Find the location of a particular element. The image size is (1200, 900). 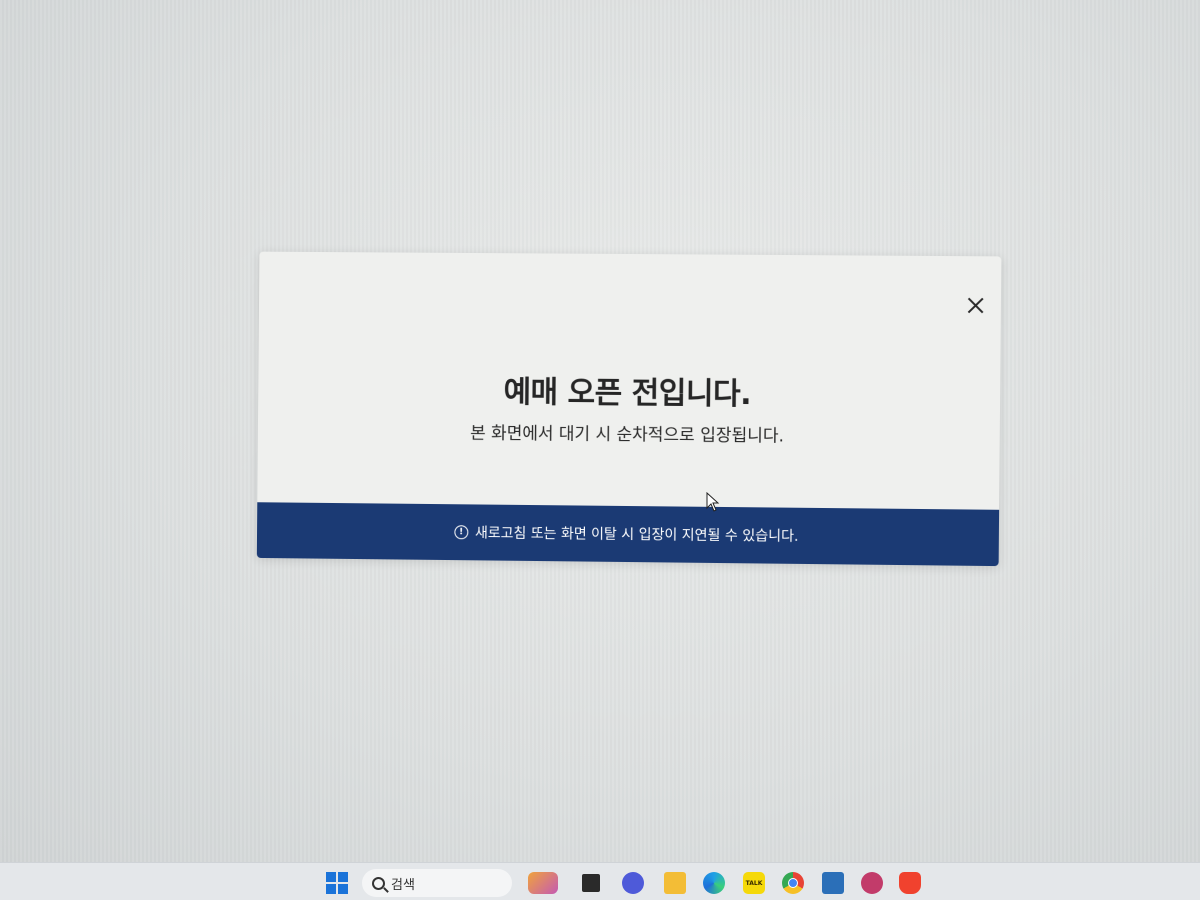

windows-start-icon is located at coordinates (337, 883).